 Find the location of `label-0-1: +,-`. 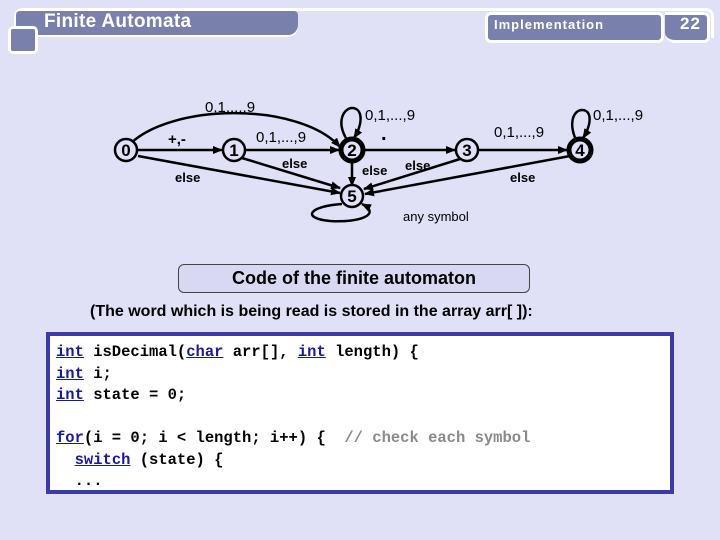

label-0-1: +,- is located at coordinates (177, 139).